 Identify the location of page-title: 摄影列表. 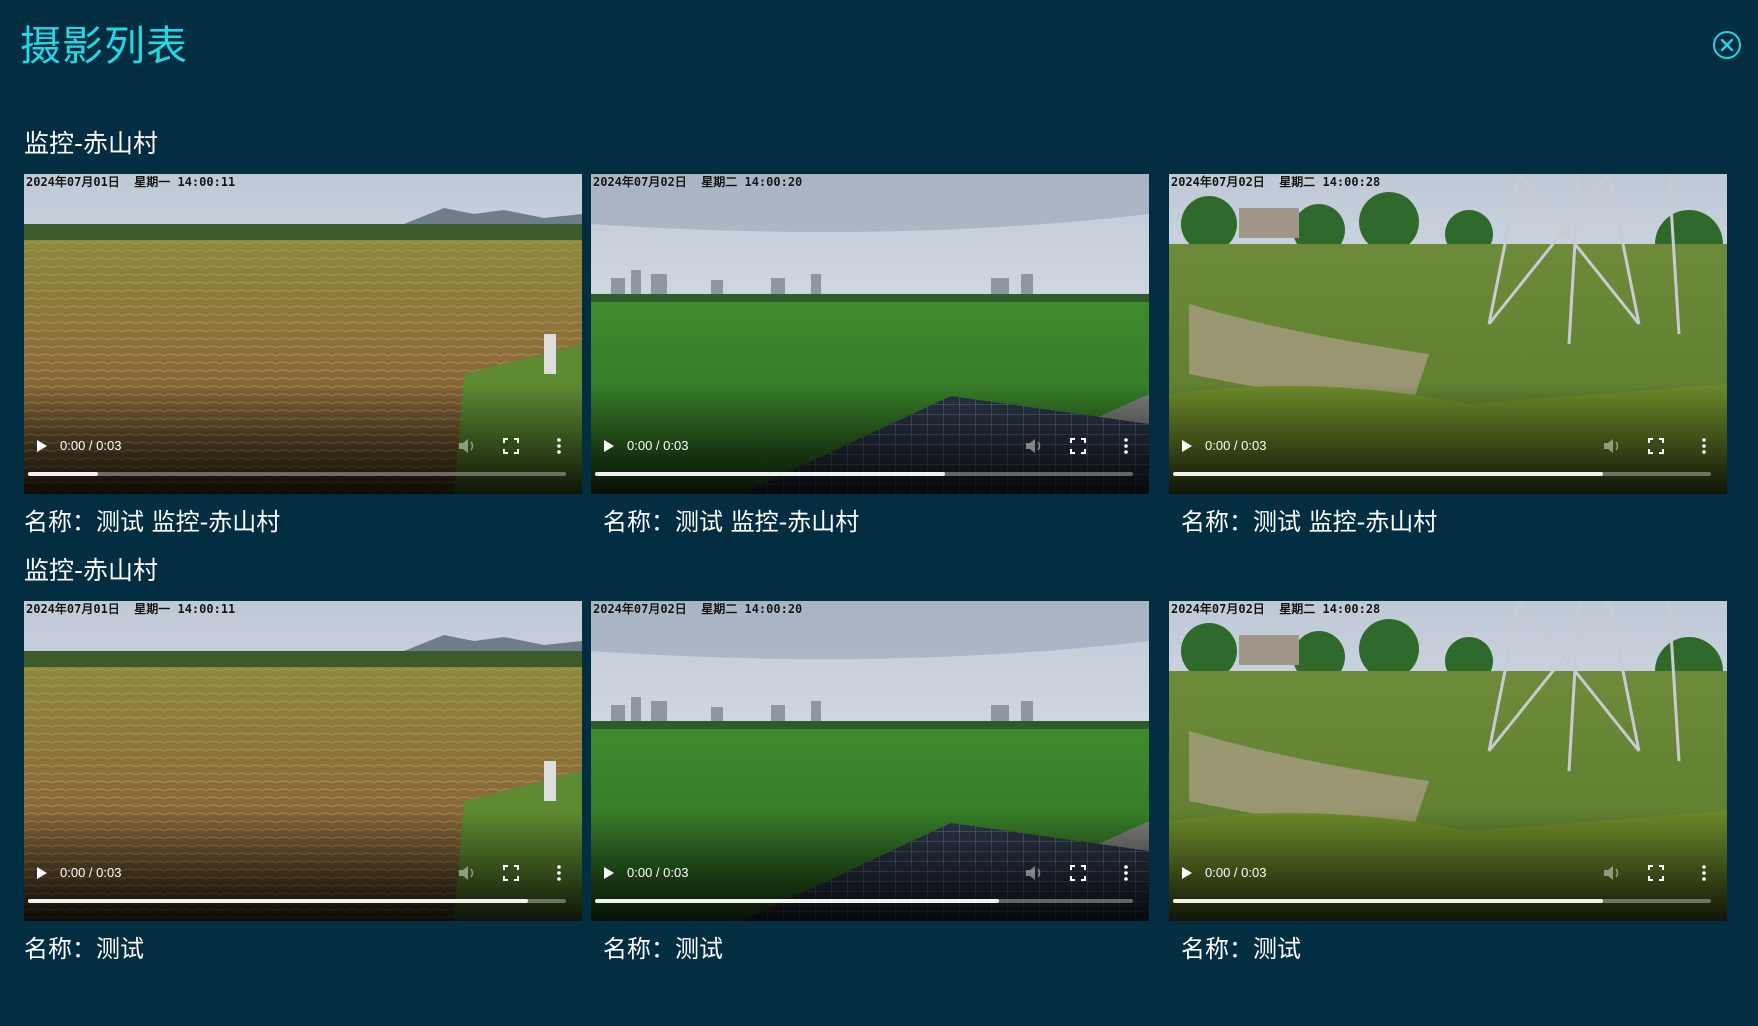
(104, 46).